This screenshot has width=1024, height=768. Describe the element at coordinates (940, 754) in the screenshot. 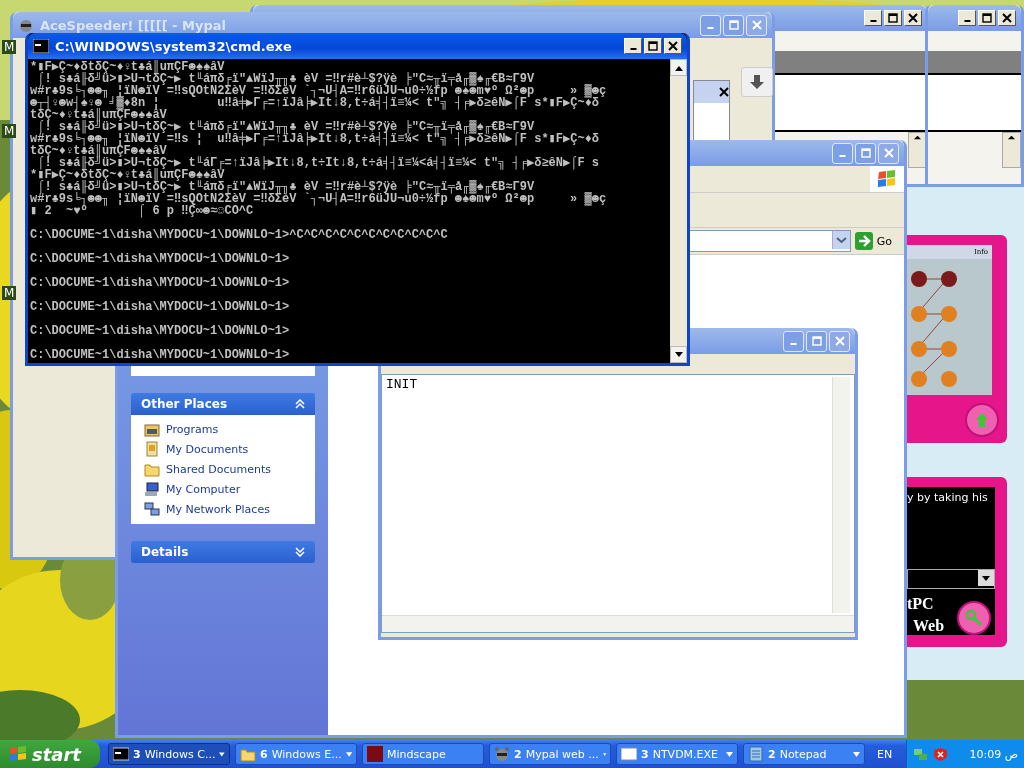

I see `shield-icon` at that location.